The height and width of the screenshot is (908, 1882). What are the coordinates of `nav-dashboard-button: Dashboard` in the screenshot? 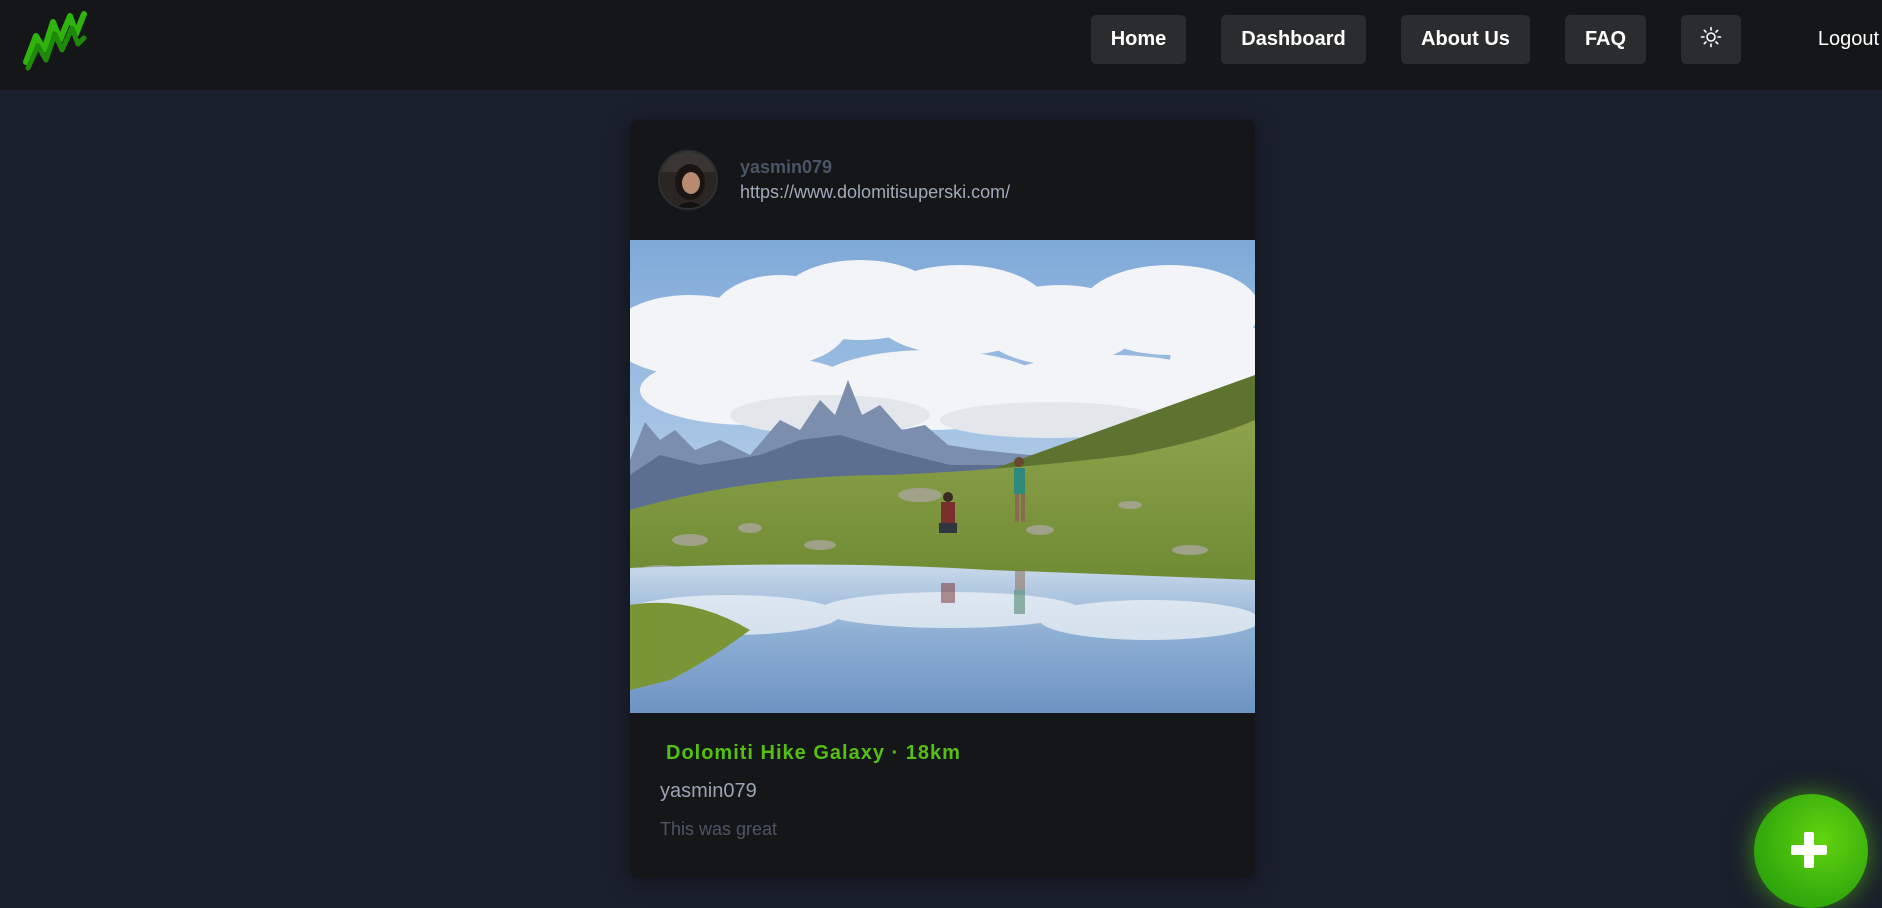 It's located at (1293, 39).